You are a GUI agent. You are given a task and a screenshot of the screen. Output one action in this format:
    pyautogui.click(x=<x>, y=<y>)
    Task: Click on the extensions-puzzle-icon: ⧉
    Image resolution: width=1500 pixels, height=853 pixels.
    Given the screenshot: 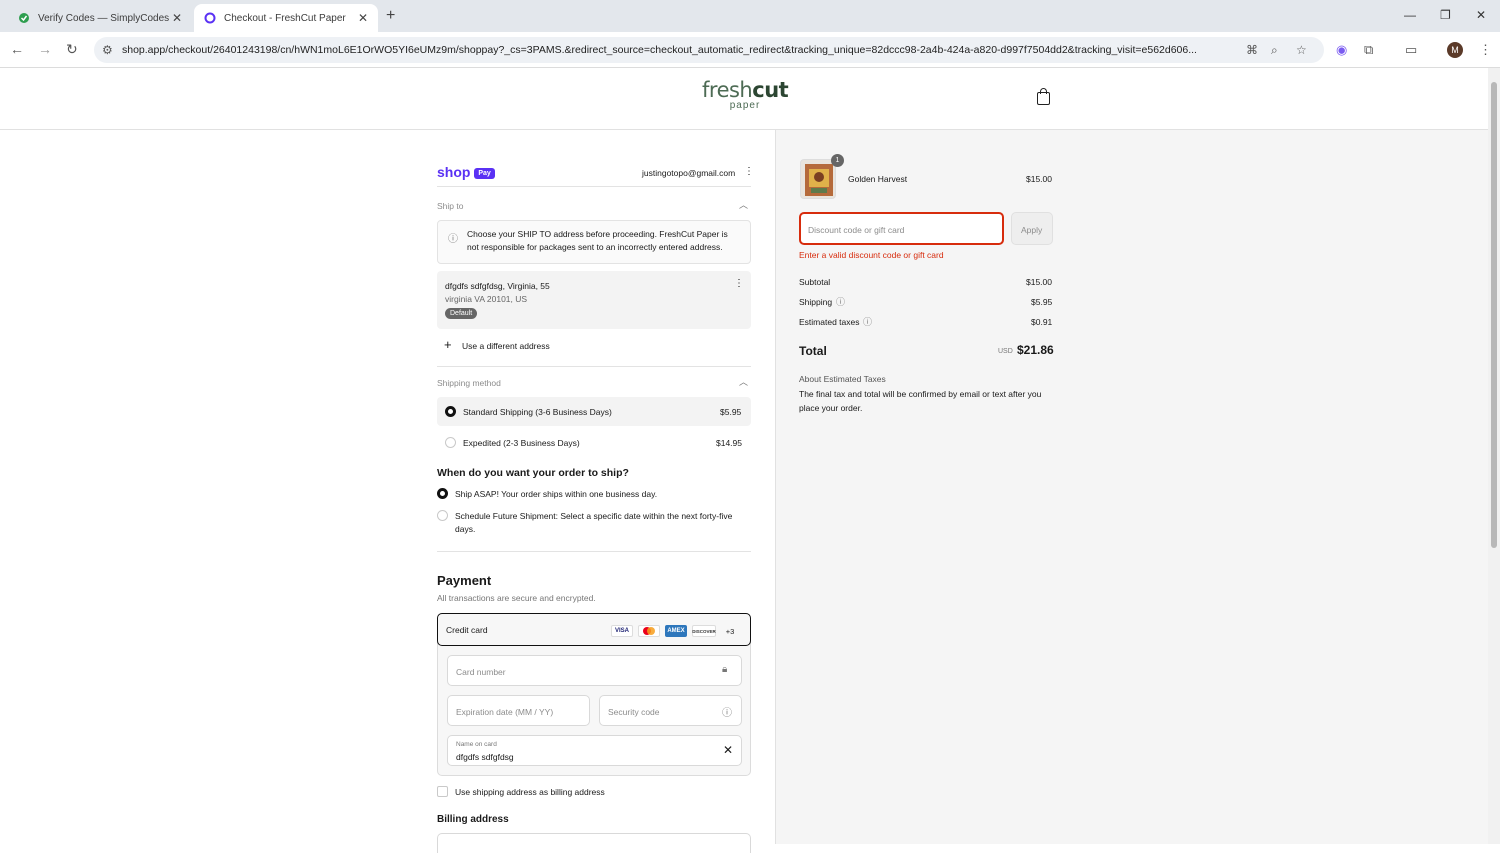 What is the action you would take?
    pyautogui.click(x=1368, y=50)
    